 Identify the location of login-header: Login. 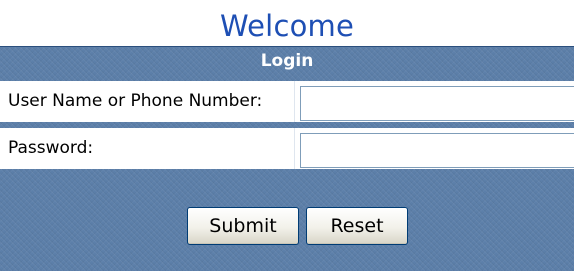
(287, 61).